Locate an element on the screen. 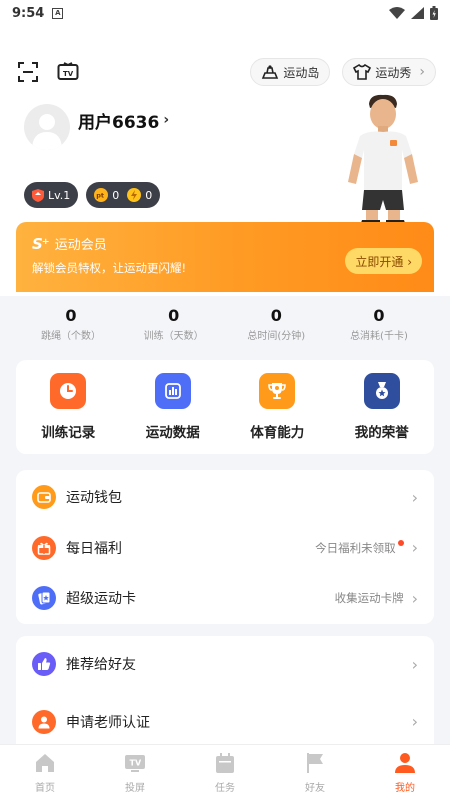 This screenshot has height=800, width=450. pt-icon: pt is located at coordinates (101, 195).